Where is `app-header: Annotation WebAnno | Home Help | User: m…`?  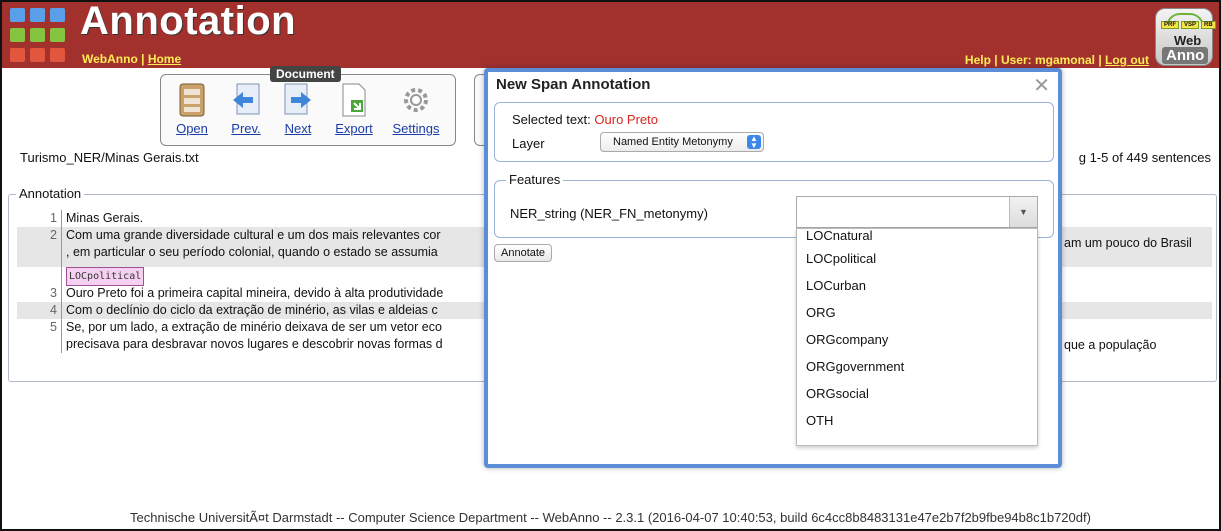
app-header: Annotation WebAnno | Home Help | User: m… is located at coordinates (610, 34).